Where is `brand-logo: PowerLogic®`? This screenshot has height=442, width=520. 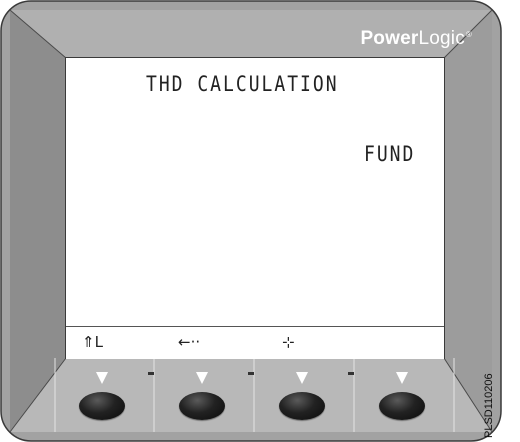 brand-logo: PowerLogic® is located at coordinates (236, 39).